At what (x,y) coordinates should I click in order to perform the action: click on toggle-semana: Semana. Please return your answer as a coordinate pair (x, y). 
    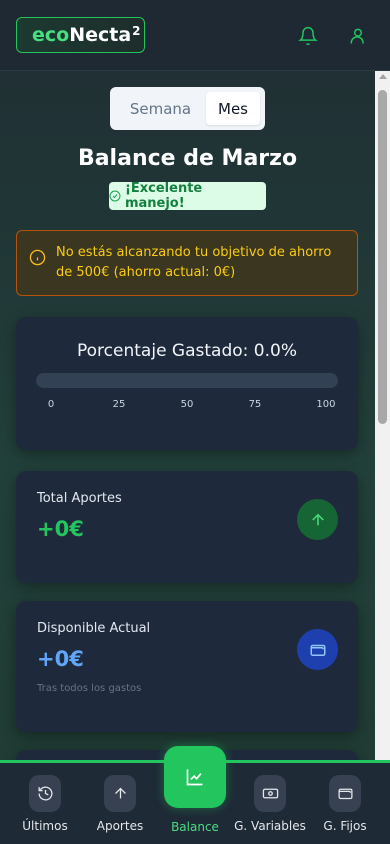
    Looking at the image, I should click on (160, 108).